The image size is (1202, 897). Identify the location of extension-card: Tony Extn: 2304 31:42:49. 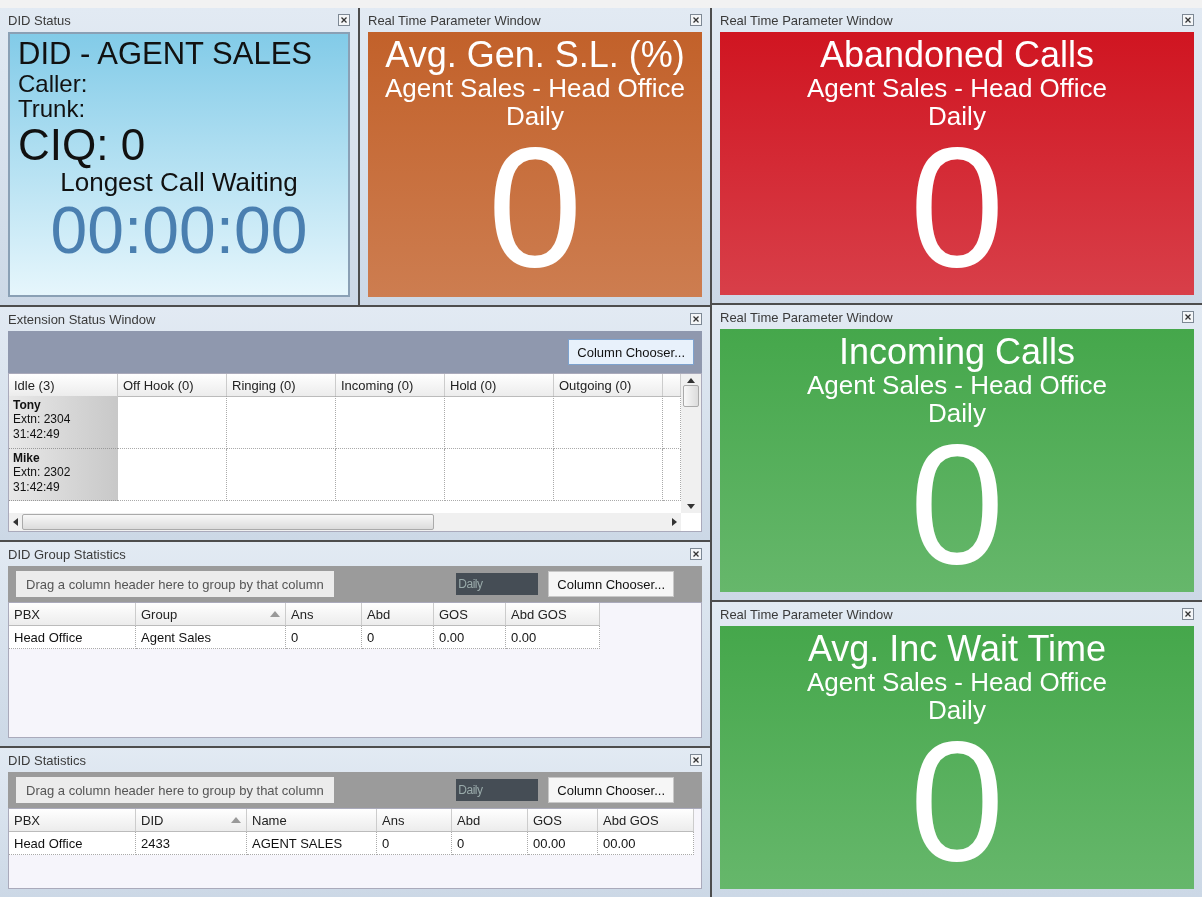
(63, 422).